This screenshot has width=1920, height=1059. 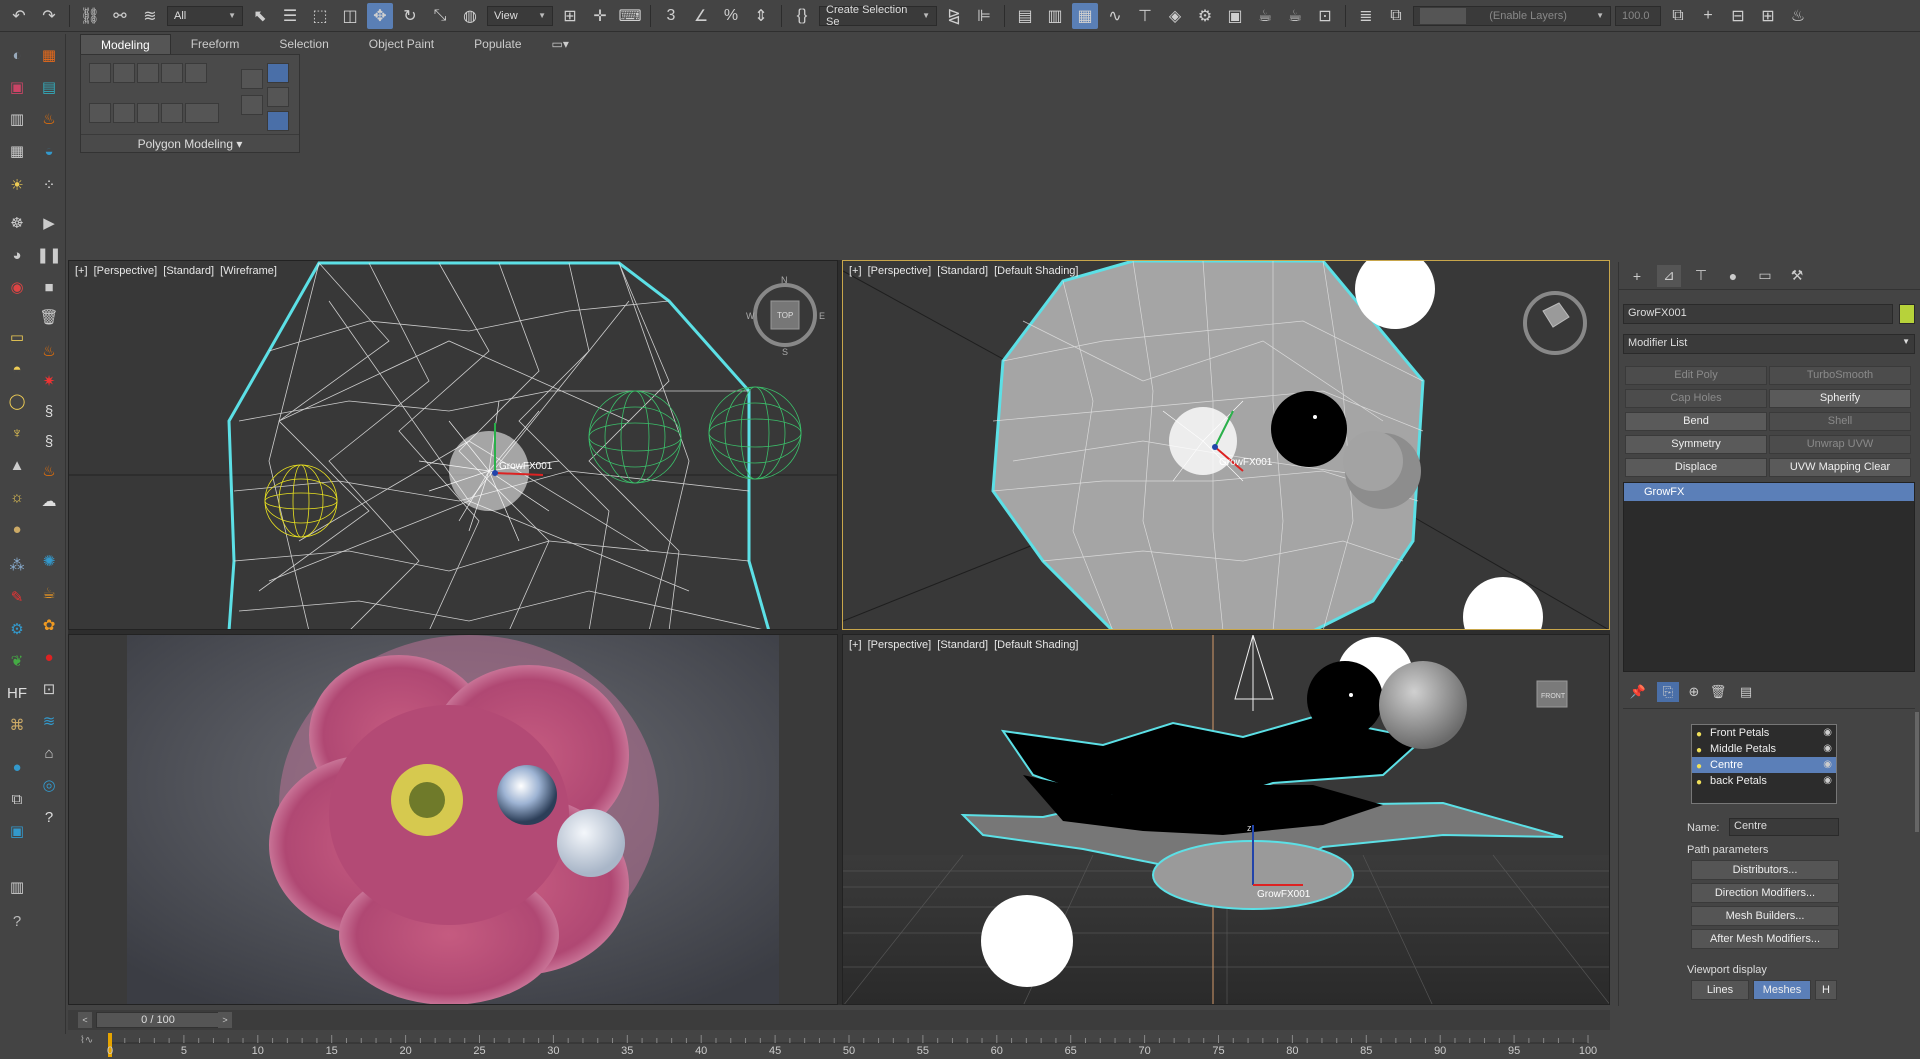 I want to click on redo-icon: ↷, so click(x=49, y=16).